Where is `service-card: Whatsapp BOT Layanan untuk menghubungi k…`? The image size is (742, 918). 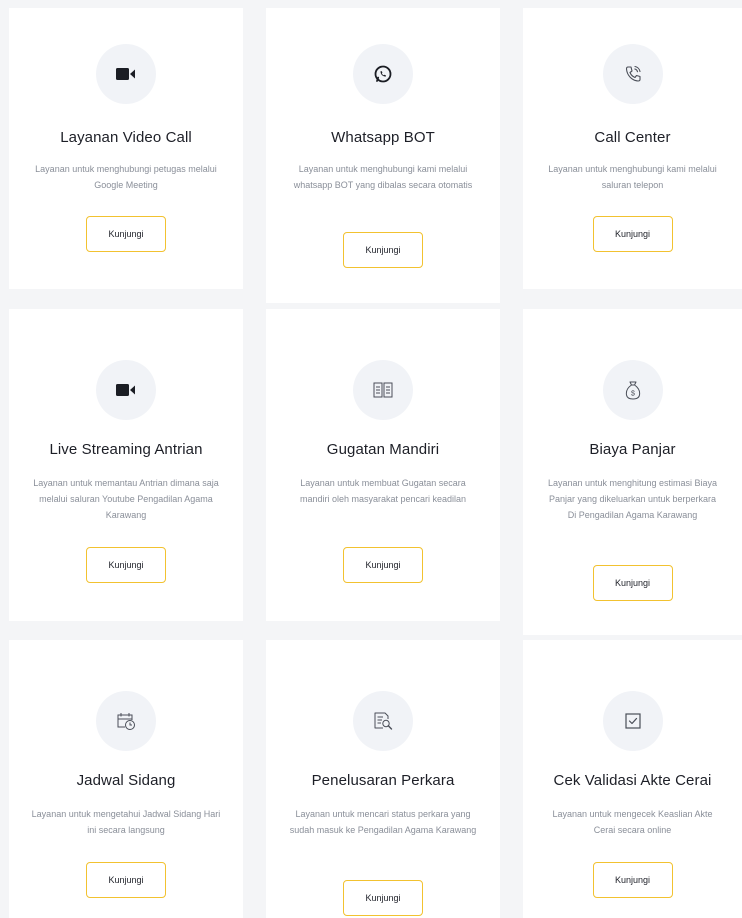 service-card: Whatsapp BOT Layanan untuk menghubungi k… is located at coordinates (383, 155).